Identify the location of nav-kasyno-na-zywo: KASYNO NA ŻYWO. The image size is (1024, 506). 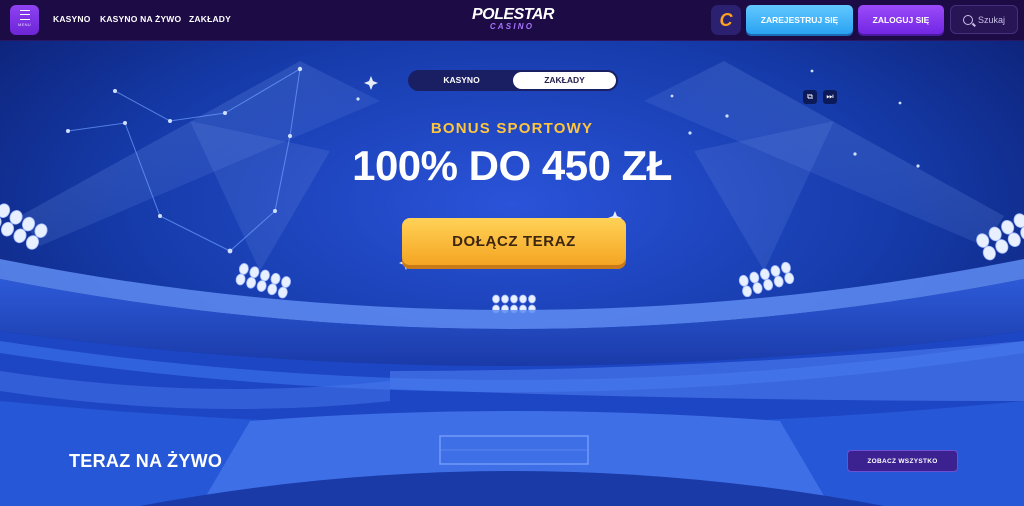
(140, 19).